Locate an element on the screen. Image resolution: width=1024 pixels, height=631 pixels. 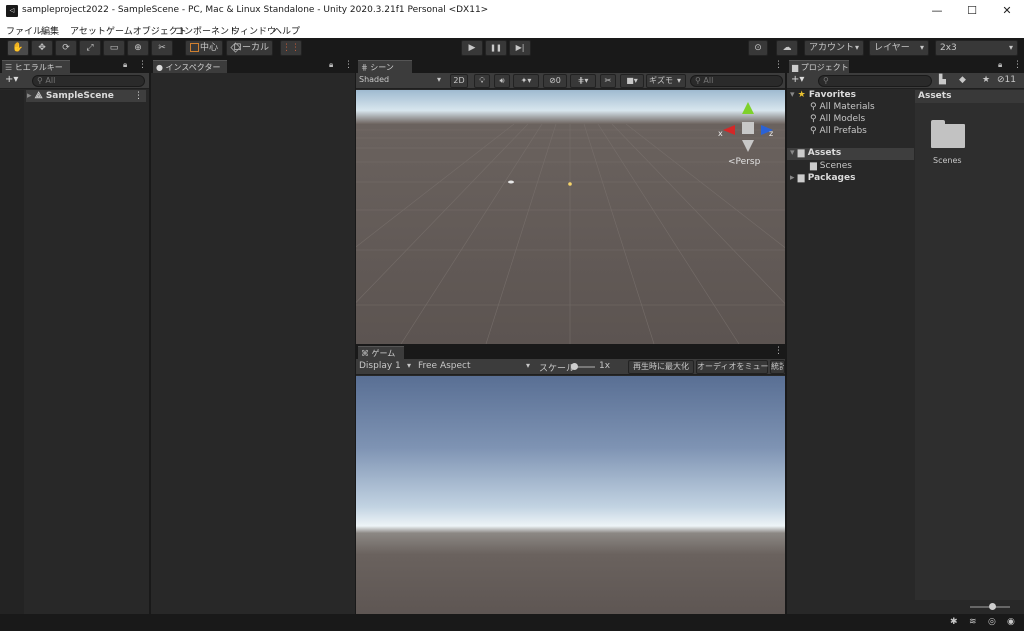
rect-tool-icon: ▭ is located at coordinates (114, 48).